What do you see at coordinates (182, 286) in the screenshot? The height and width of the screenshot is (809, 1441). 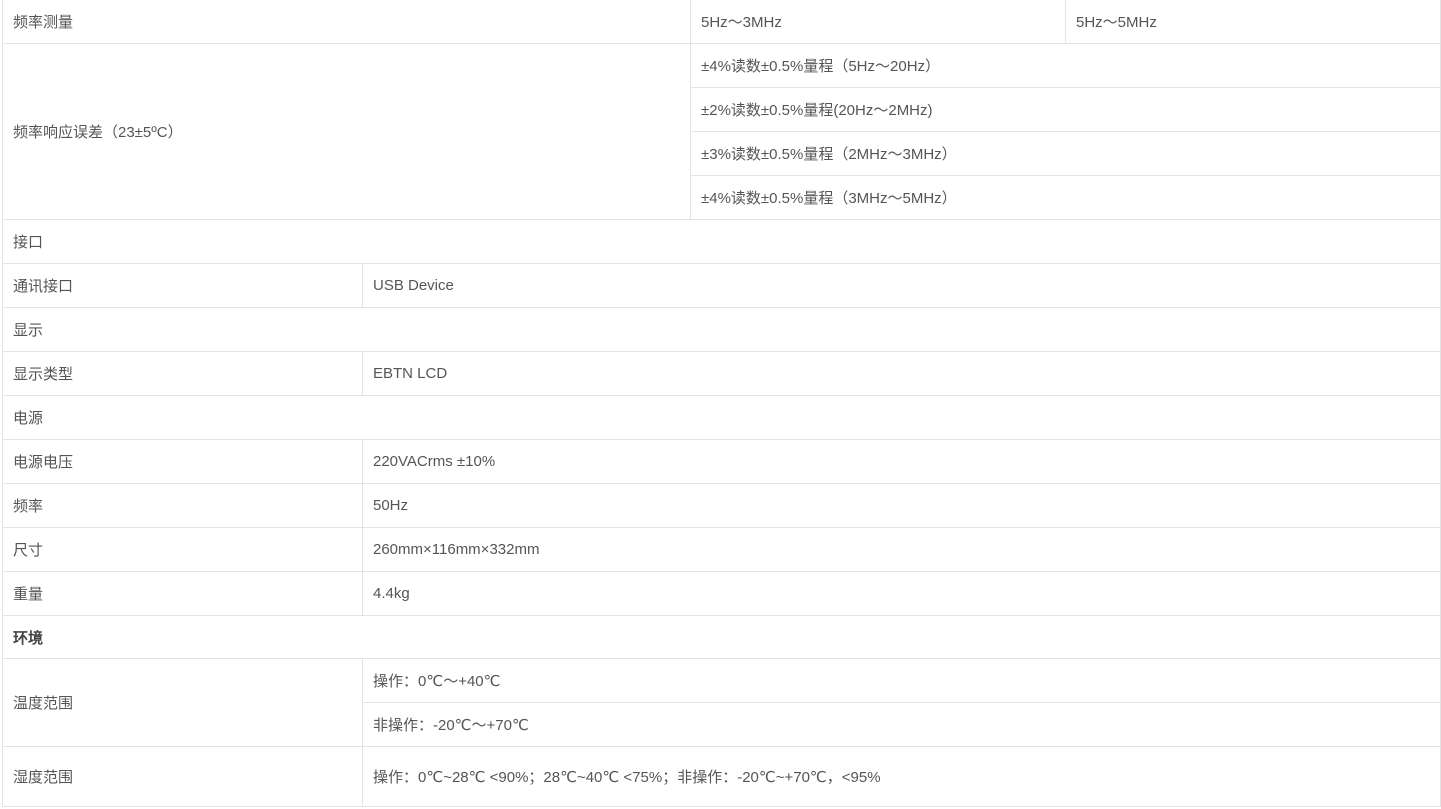 I see `row-label-comm-interface: 通讯接口` at bounding box center [182, 286].